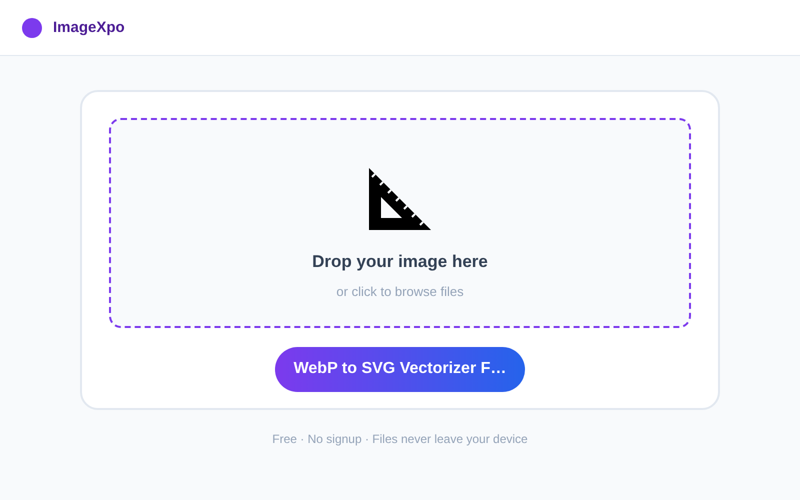  What do you see at coordinates (32, 28) in the screenshot?
I see `logo-icon` at bounding box center [32, 28].